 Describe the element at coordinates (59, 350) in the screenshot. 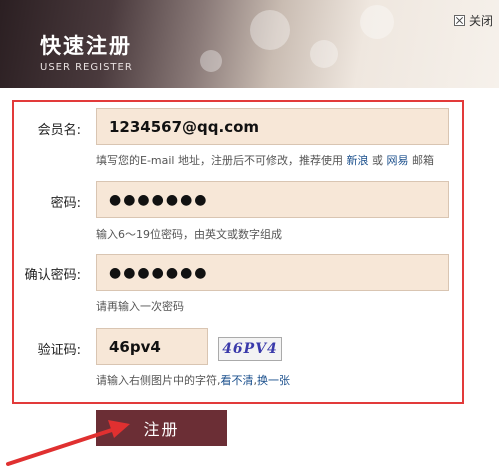

I see `captcha-label: 验证码:` at that location.